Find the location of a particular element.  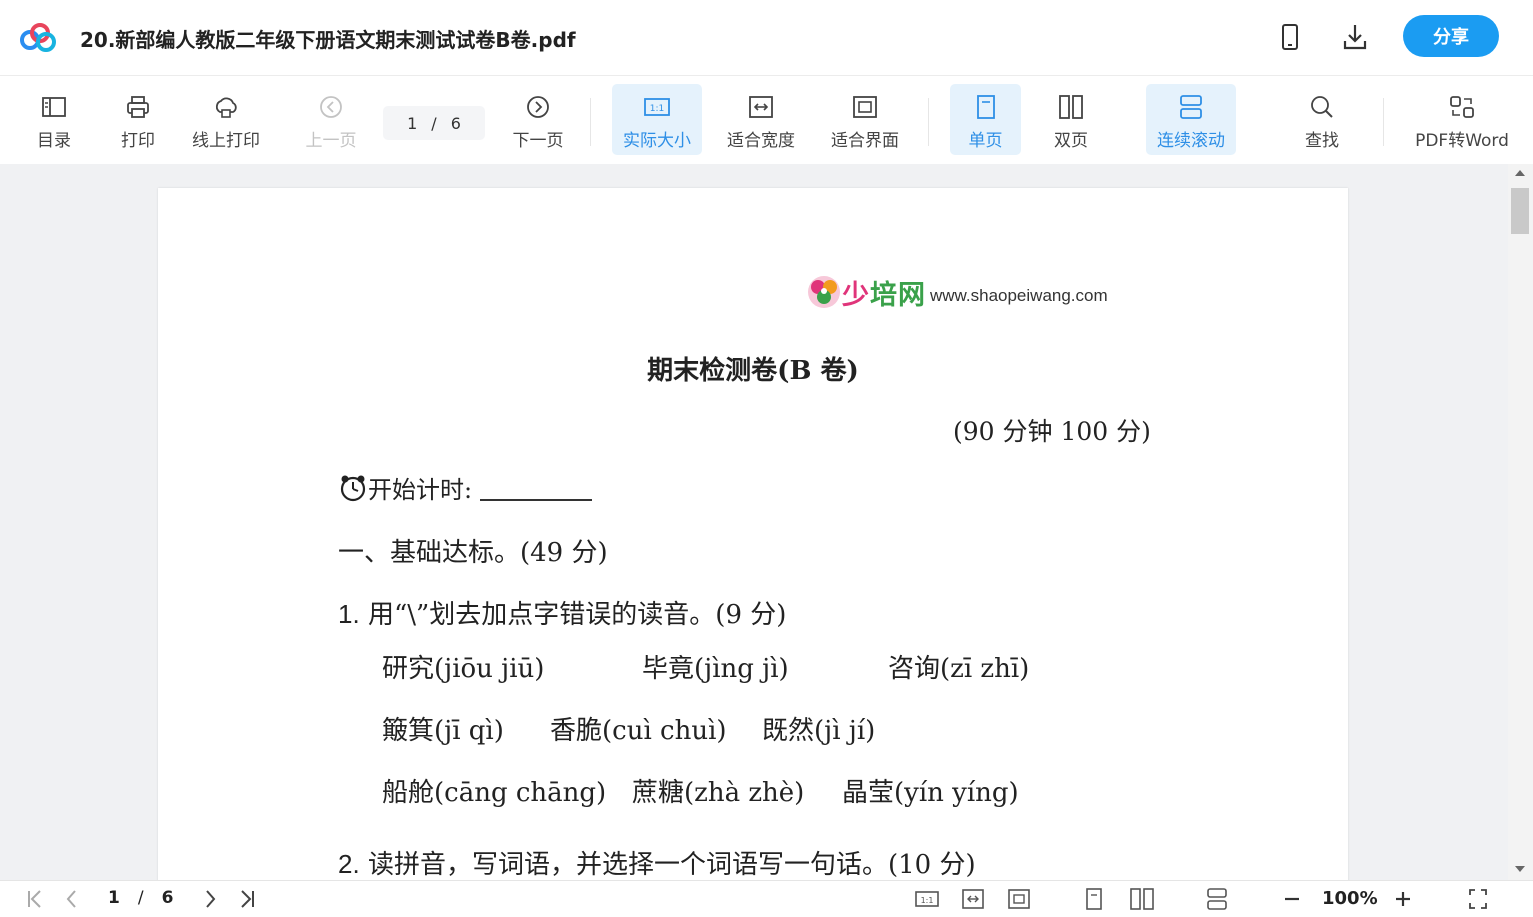

pinyin-item: 晶莹(yín yíng) is located at coordinates (930, 793).